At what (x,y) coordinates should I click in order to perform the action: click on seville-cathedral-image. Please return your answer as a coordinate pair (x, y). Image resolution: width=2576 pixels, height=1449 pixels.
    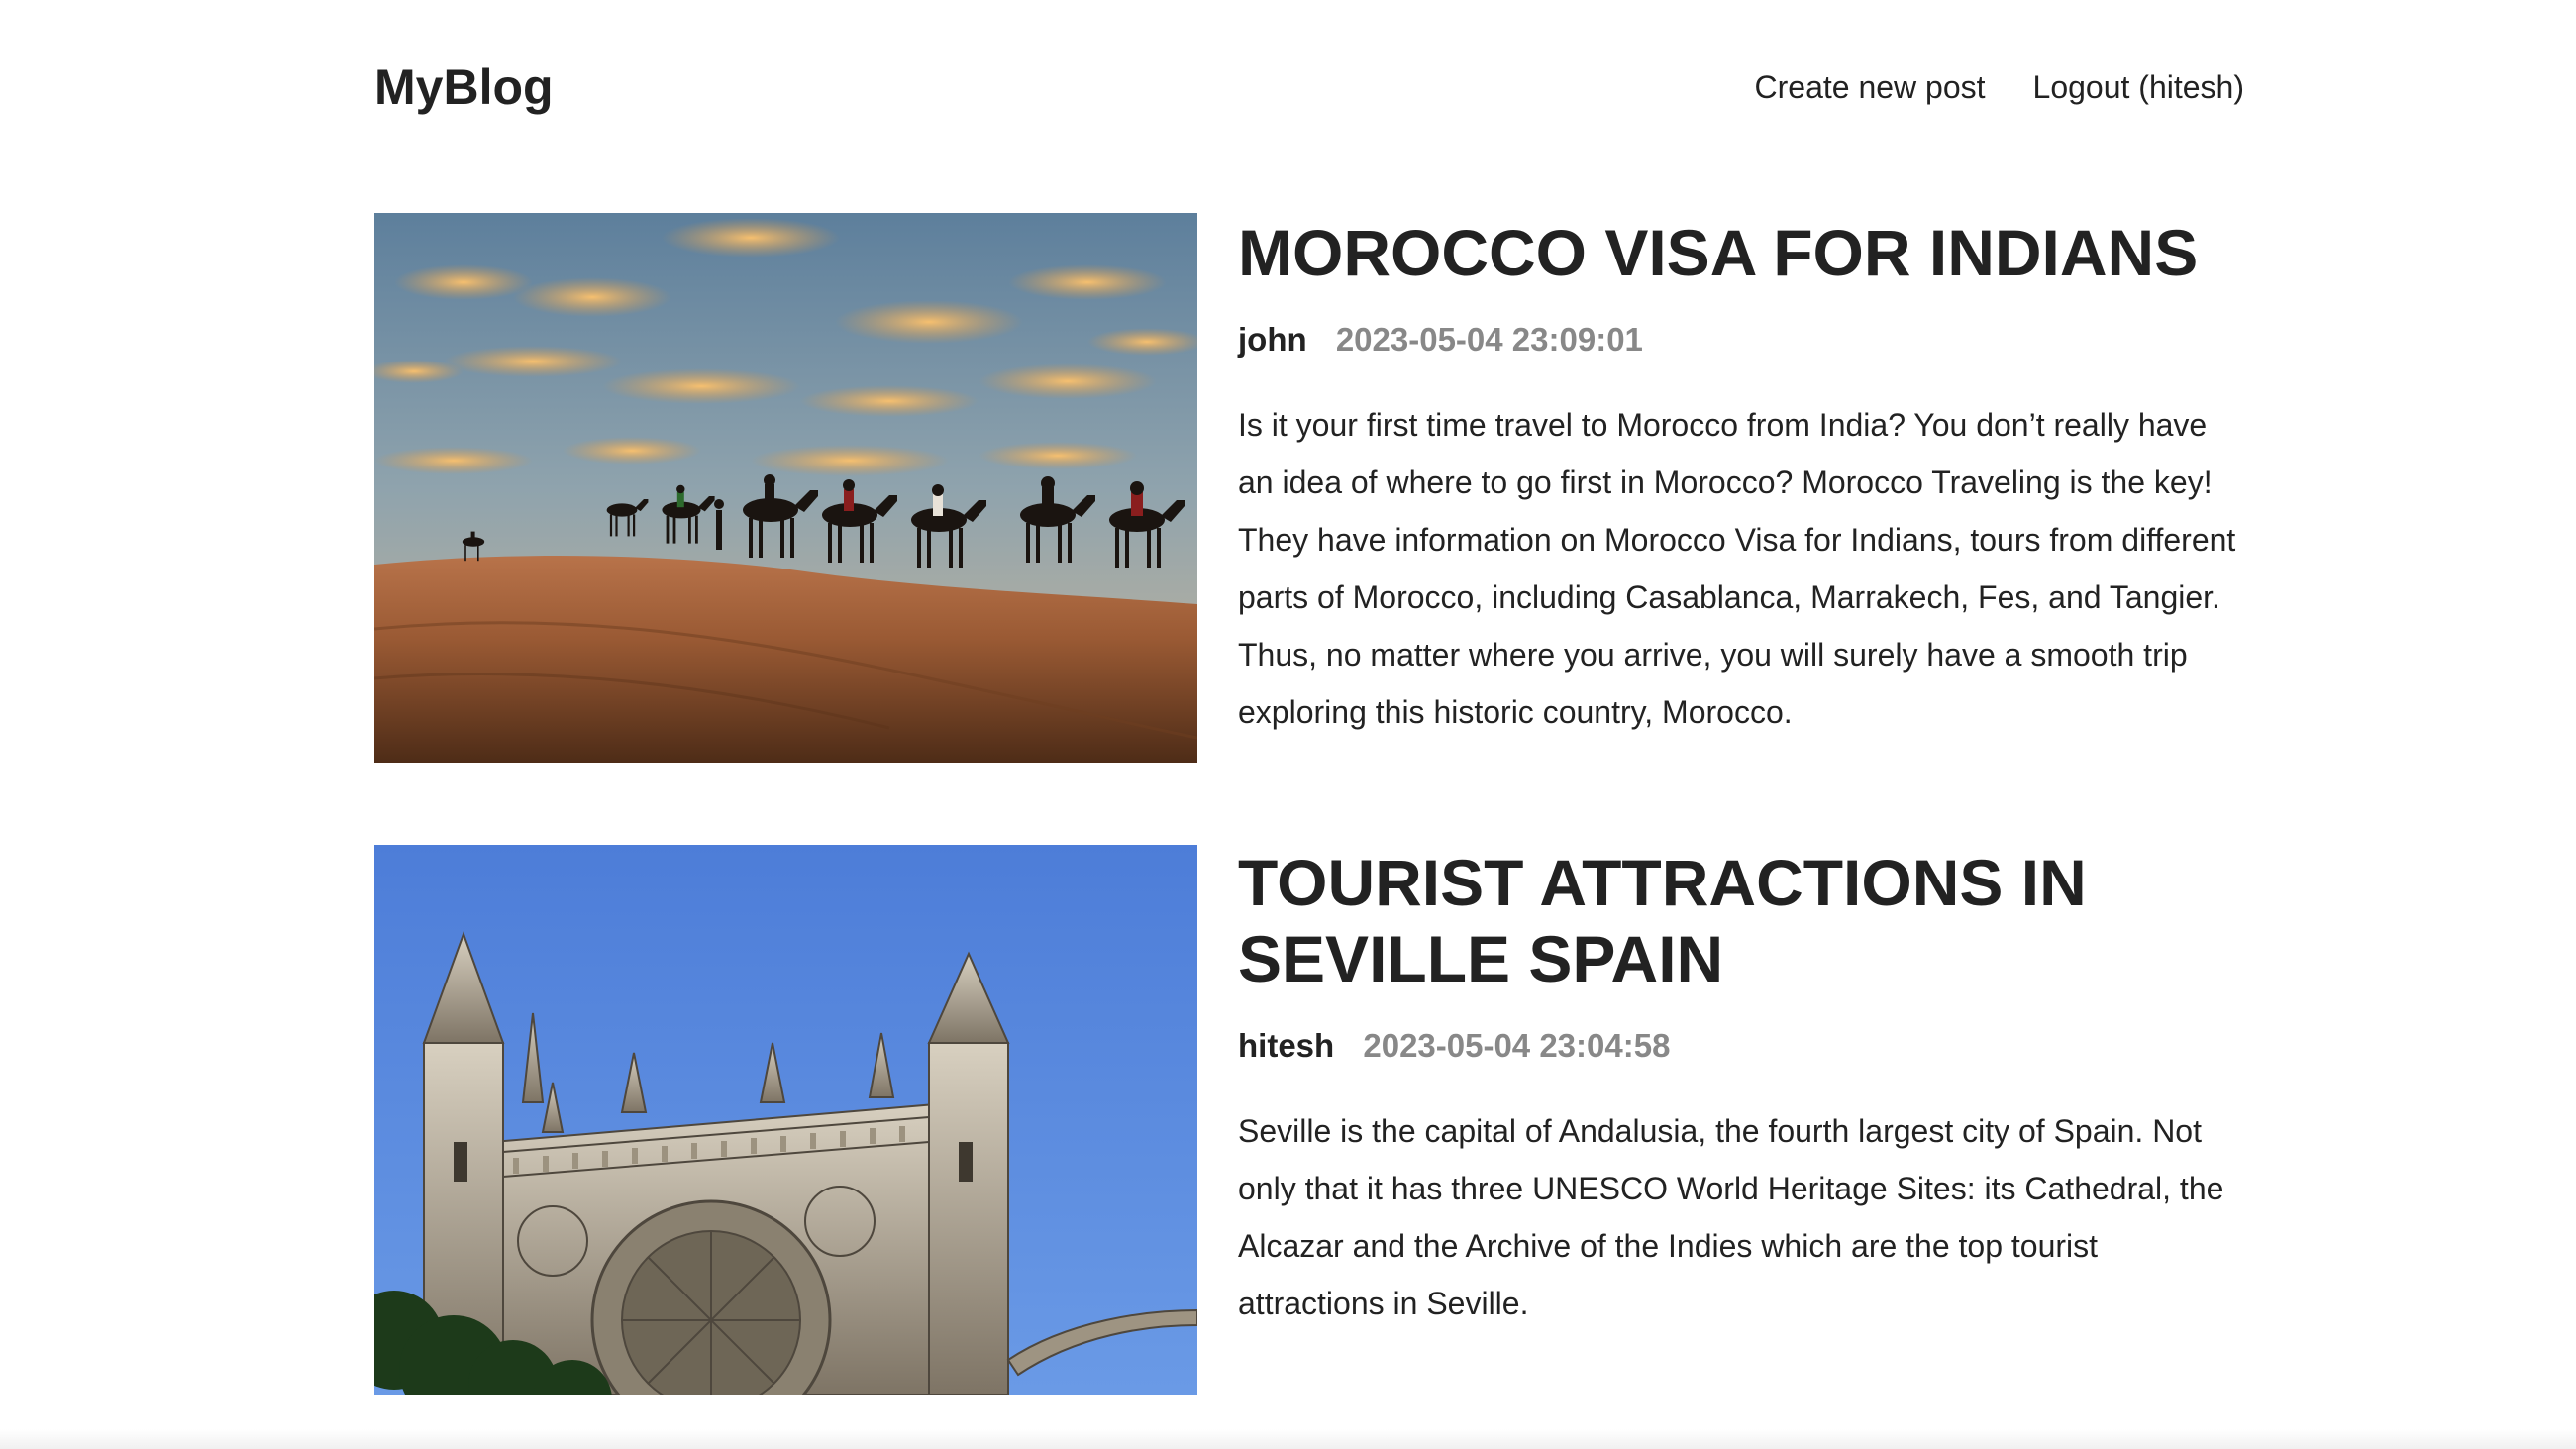
    Looking at the image, I should click on (785, 1120).